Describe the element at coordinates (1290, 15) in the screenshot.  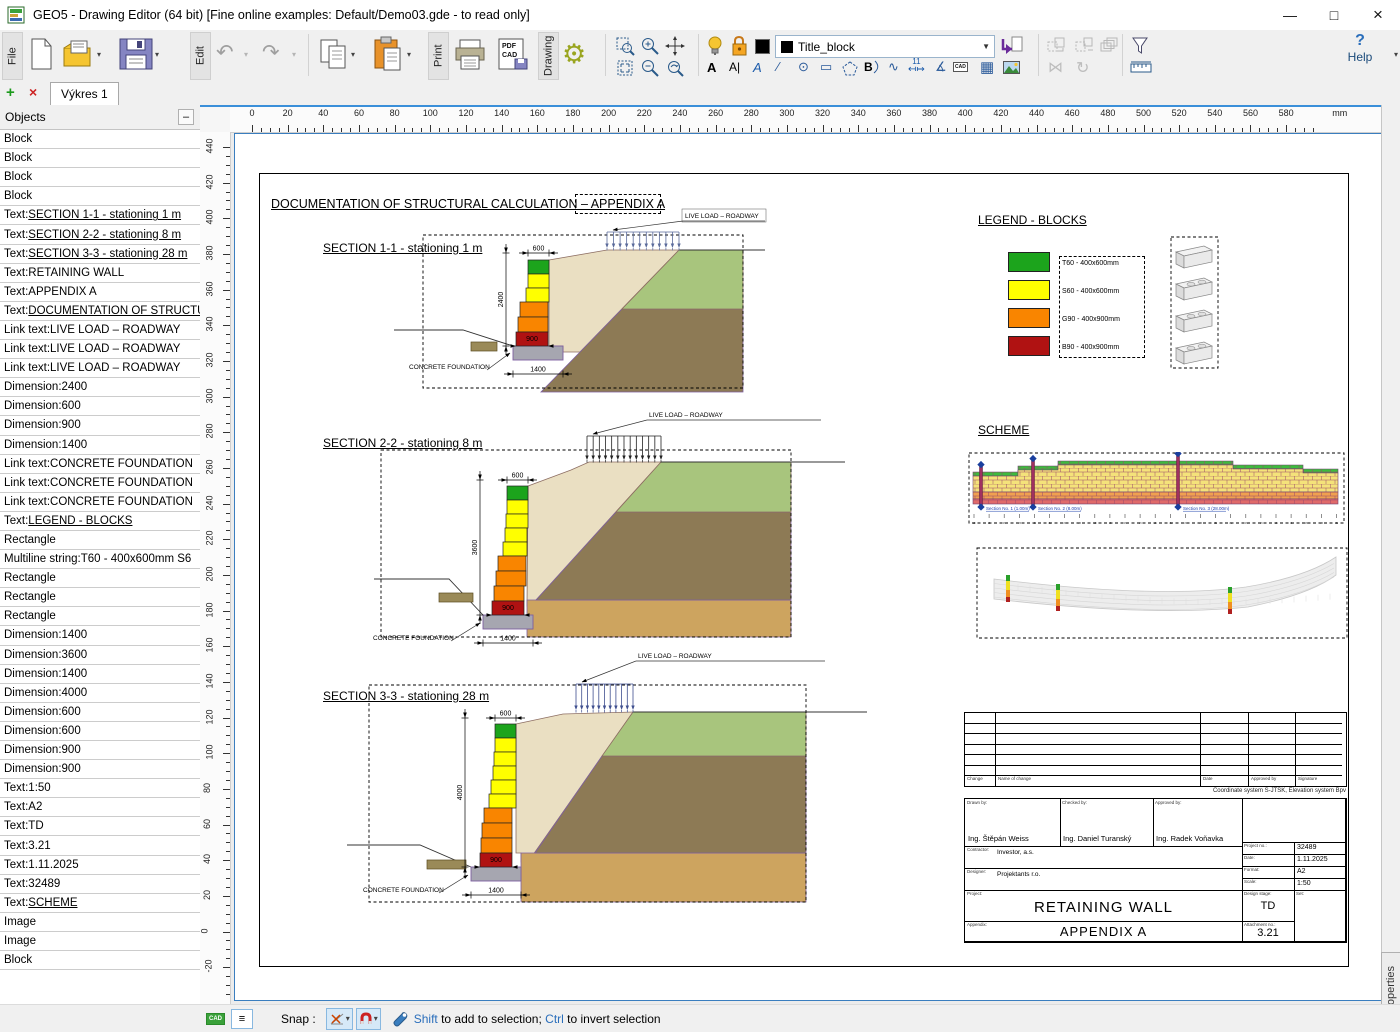
I see `minimize-button: —` at that location.